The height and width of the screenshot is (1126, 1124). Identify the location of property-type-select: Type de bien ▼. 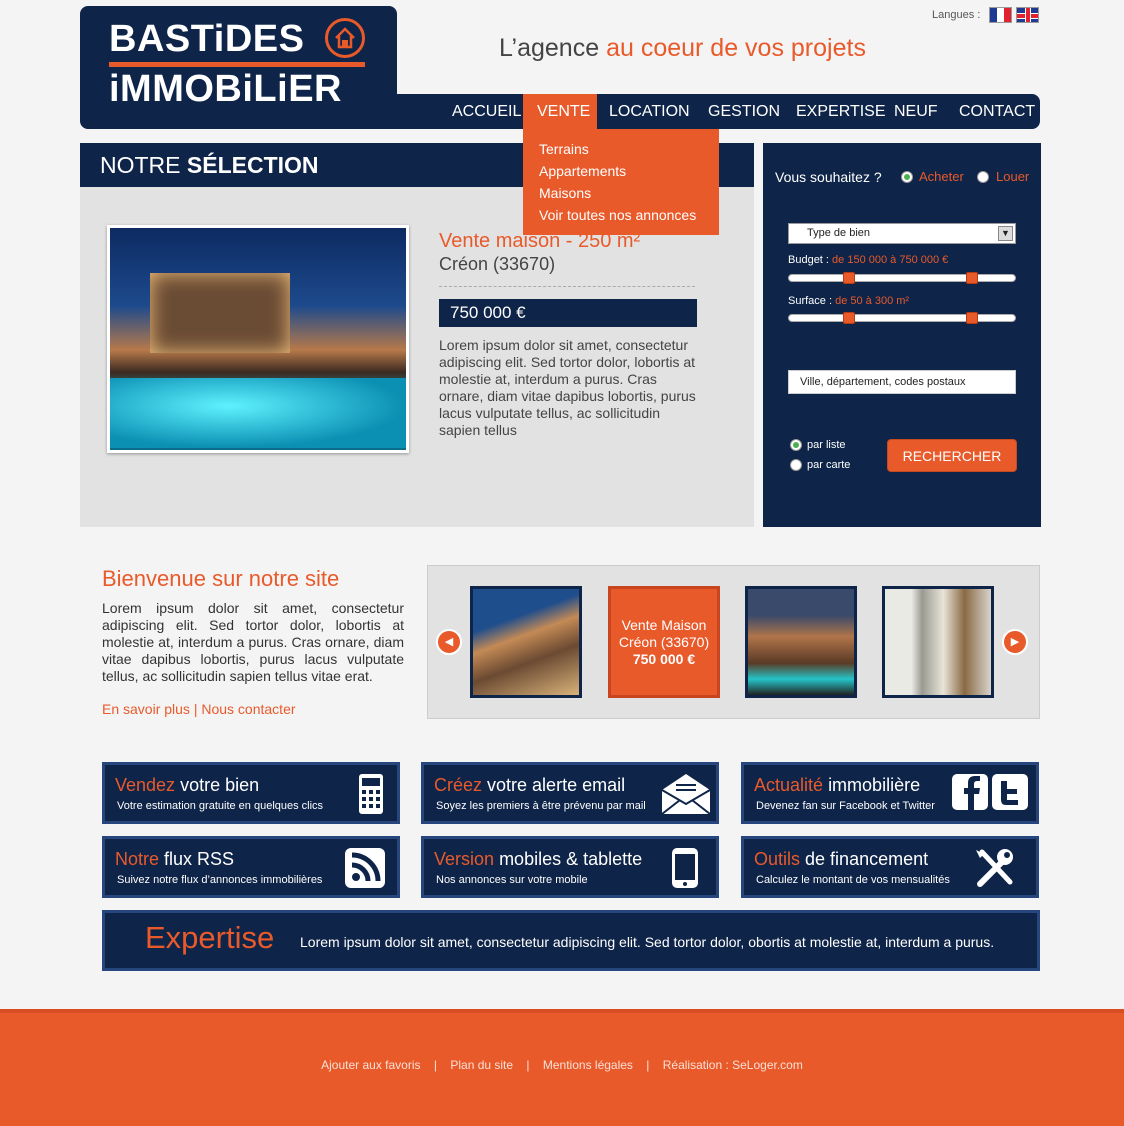
(902, 233).